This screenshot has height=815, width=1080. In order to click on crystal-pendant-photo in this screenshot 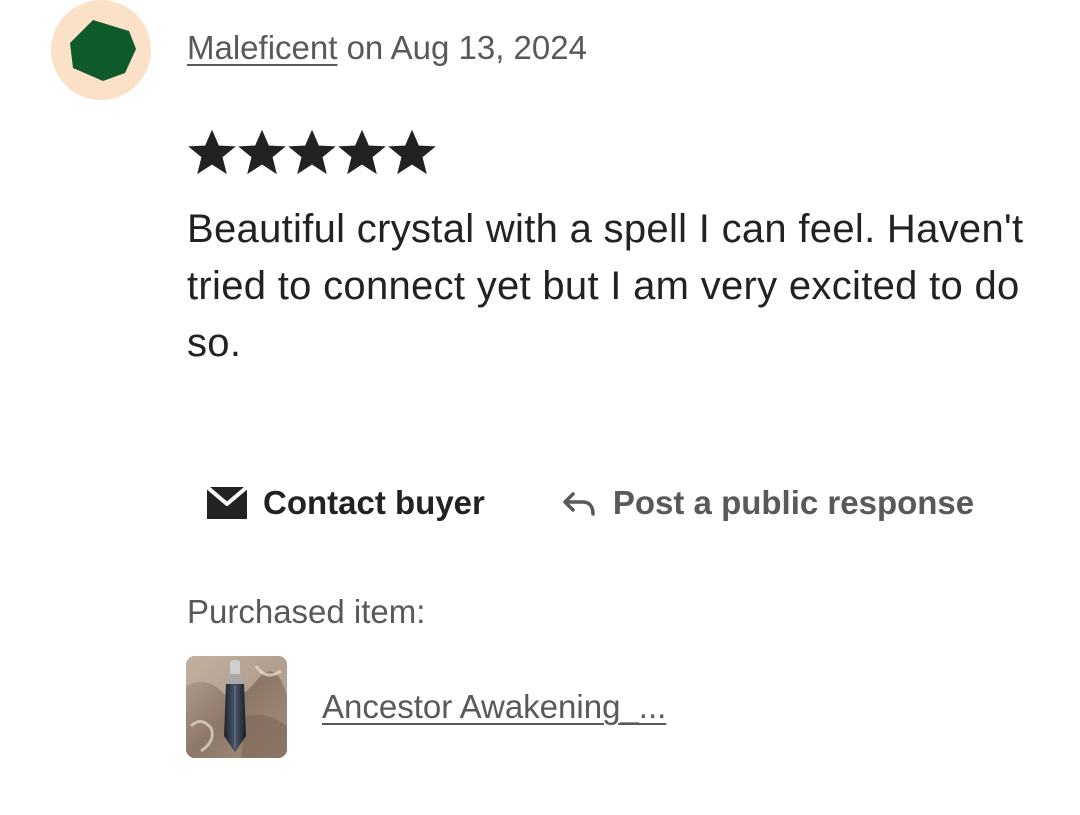, I will do `click(236, 707)`.